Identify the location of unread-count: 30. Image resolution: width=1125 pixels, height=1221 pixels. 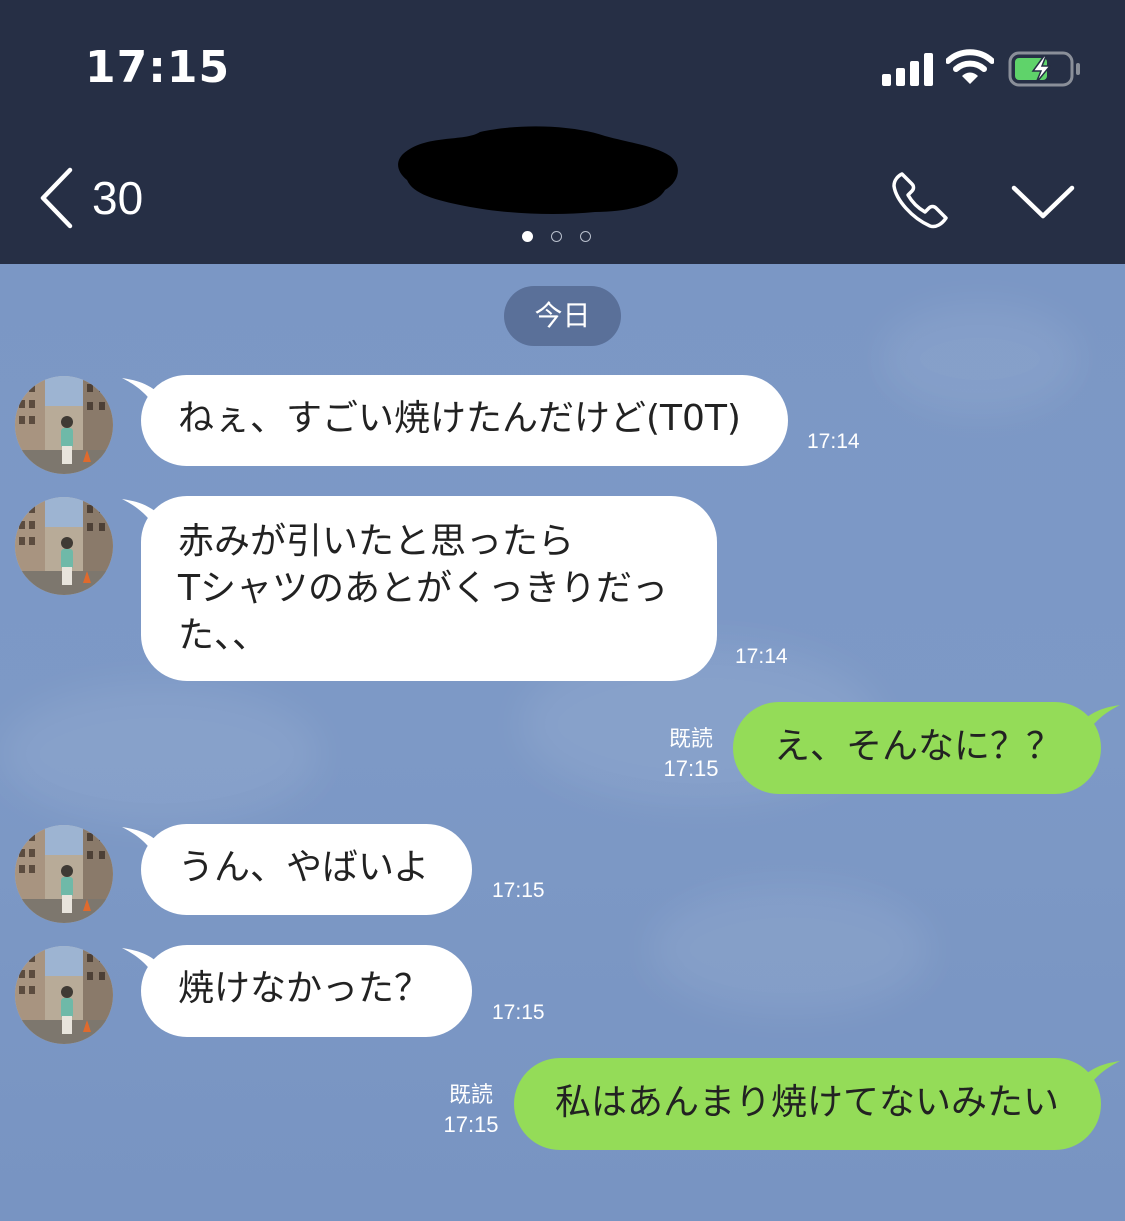
(118, 198).